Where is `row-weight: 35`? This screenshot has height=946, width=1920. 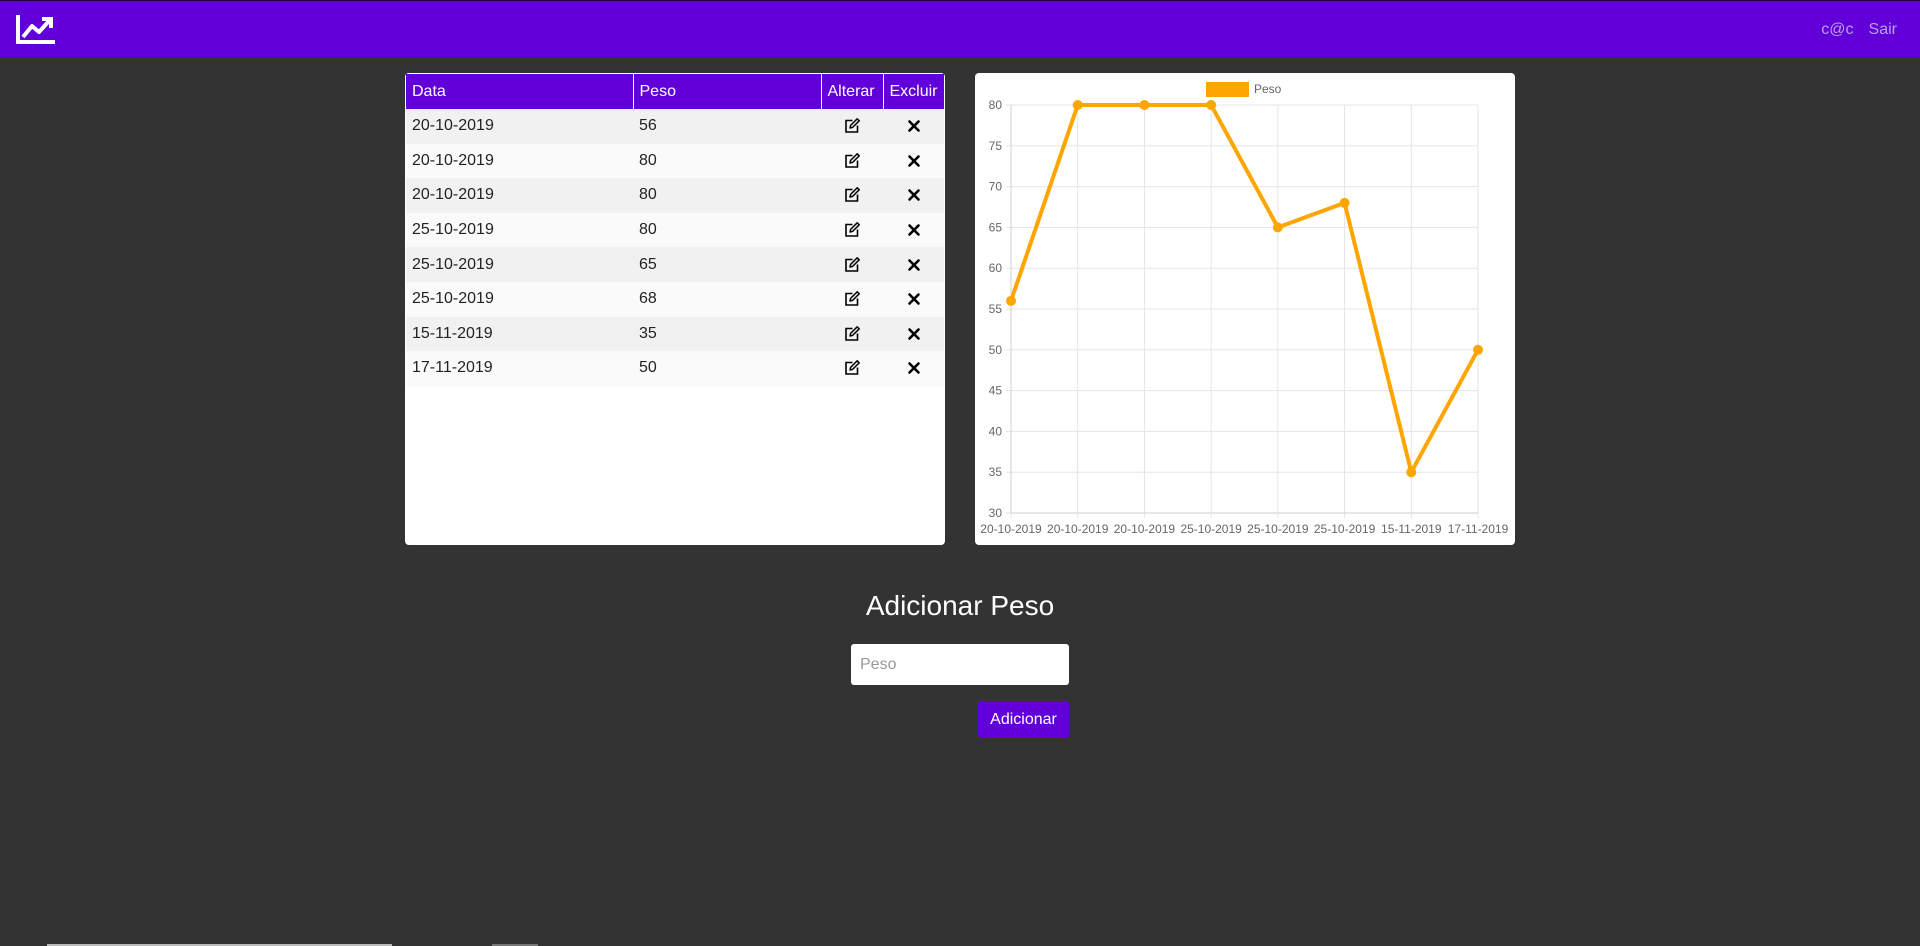 row-weight: 35 is located at coordinates (727, 334).